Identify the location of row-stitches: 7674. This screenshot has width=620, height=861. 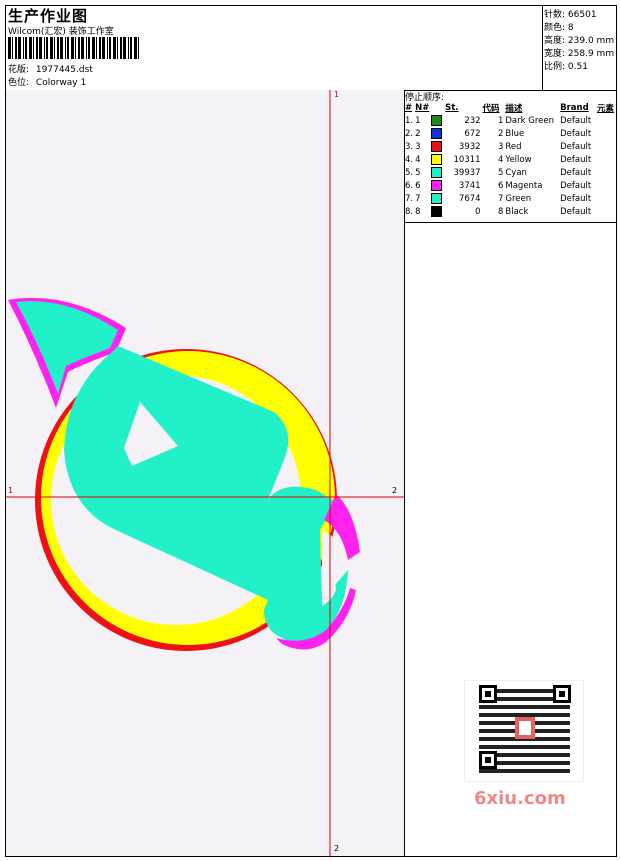
(469, 198).